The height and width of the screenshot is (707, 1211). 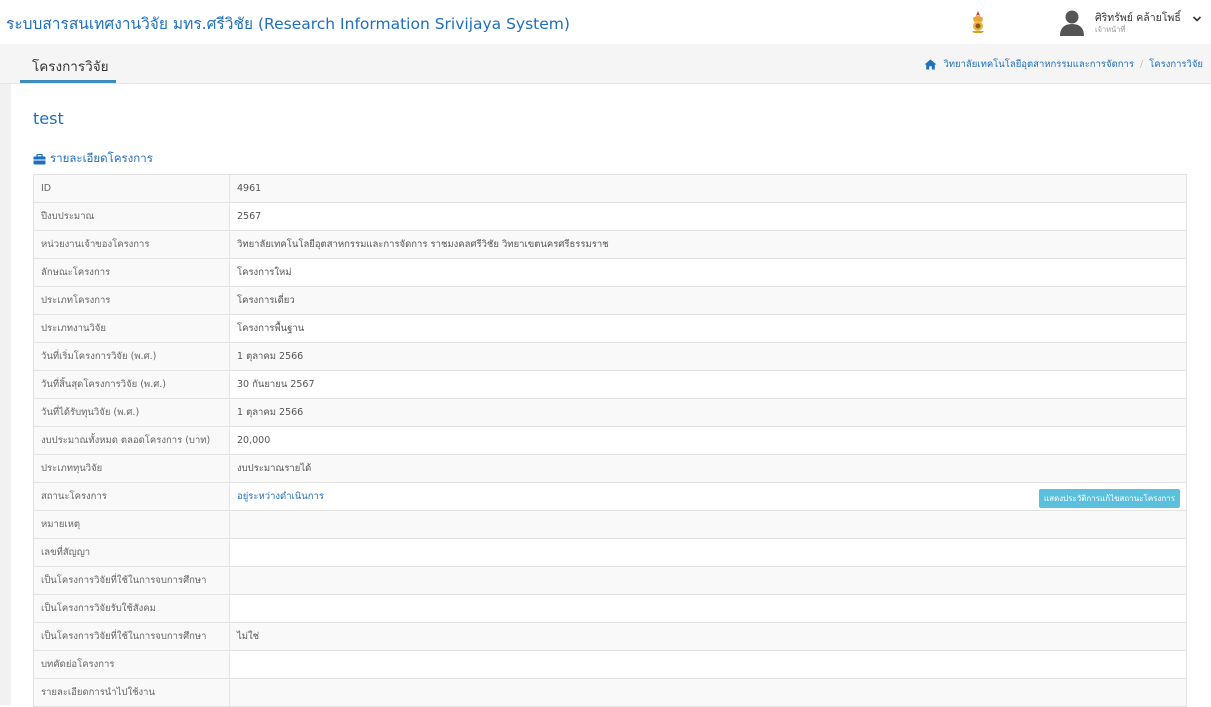 What do you see at coordinates (131, 664) in the screenshot?
I see `row-label: บทคัดย่อโครงการ` at bounding box center [131, 664].